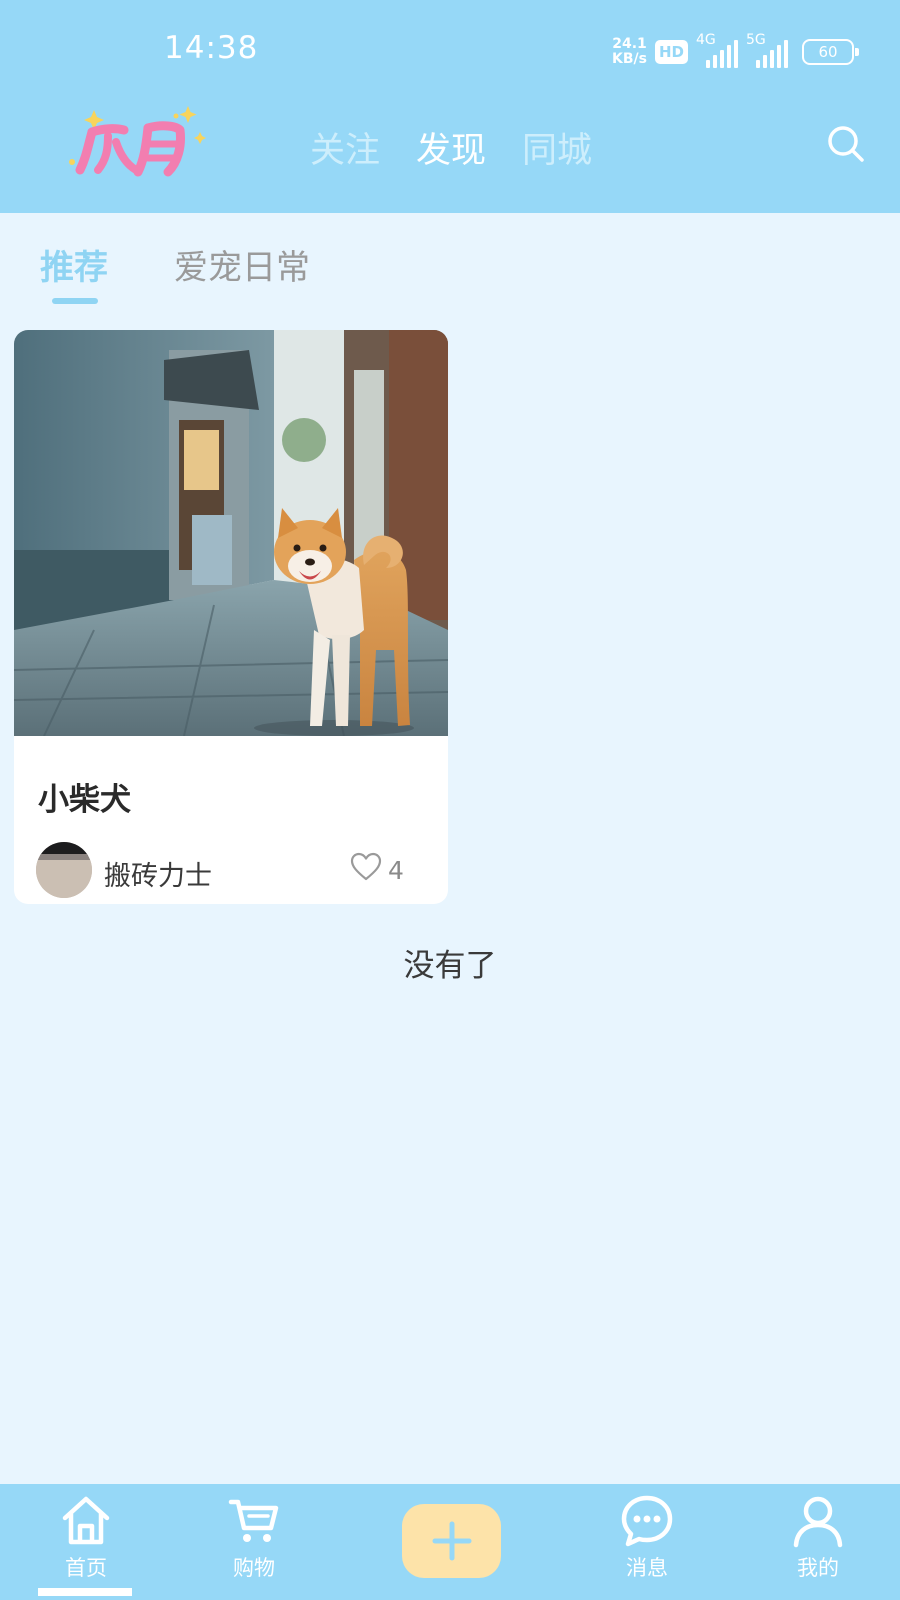 The height and width of the screenshot is (1600, 900). I want to click on message-icon, so click(647, 1521).